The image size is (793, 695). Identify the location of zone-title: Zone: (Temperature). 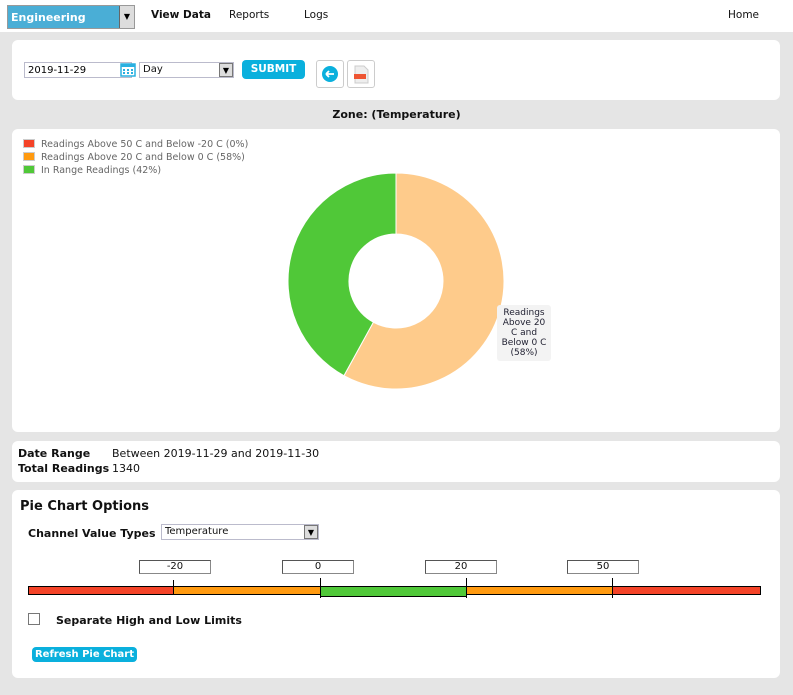
(396, 114).